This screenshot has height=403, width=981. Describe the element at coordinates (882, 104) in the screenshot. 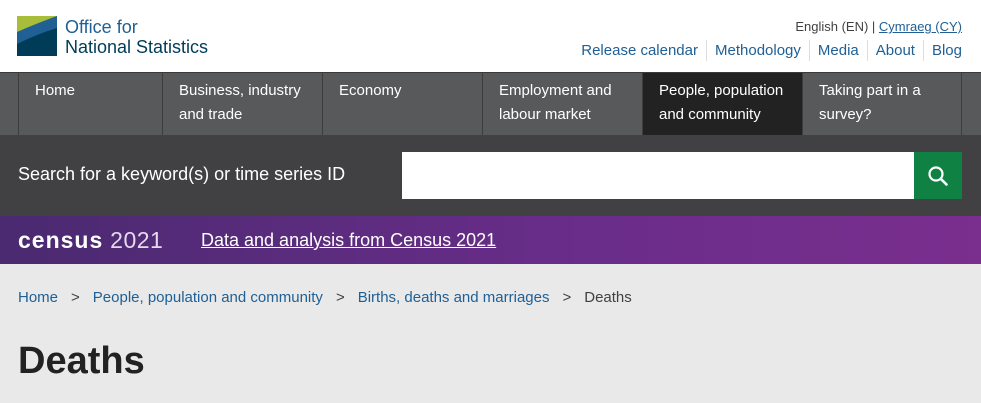

I see `nav-item-survey: Taking part in a survey?` at that location.